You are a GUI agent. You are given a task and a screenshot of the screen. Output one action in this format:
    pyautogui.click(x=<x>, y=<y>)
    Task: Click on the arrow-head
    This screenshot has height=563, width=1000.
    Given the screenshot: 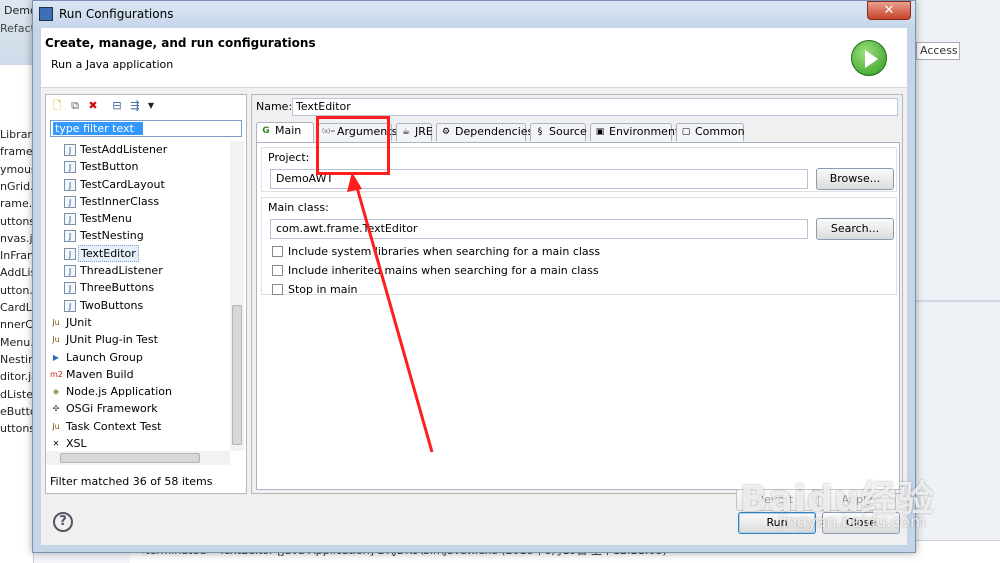 What is the action you would take?
    pyautogui.click(x=354, y=182)
    